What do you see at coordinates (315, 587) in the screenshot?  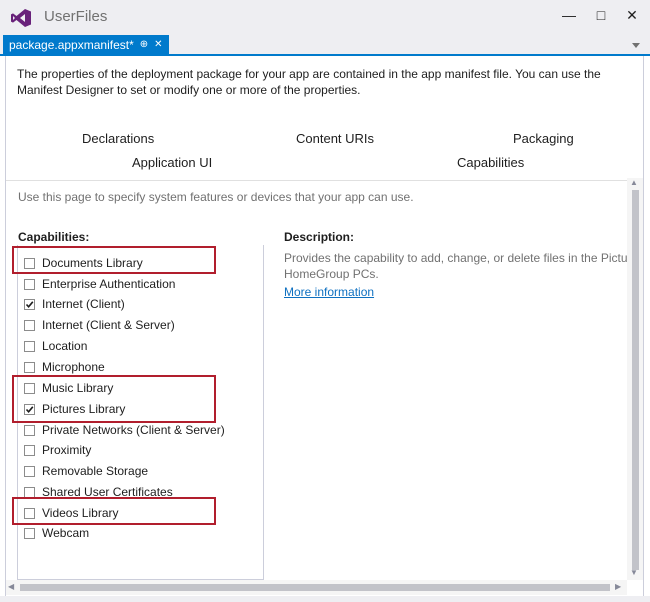 I see `horizontal-scroll-thumb` at bounding box center [315, 587].